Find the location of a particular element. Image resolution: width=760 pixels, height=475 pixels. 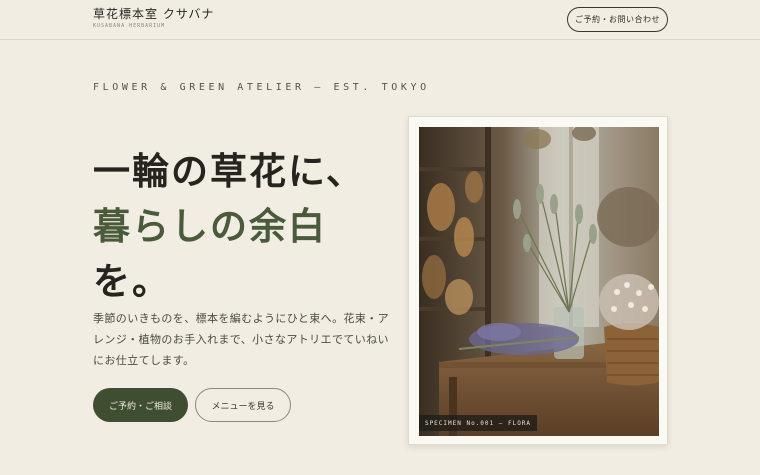

specimen-caption: SPECIMEN No.001 — FLORA is located at coordinates (478, 423).